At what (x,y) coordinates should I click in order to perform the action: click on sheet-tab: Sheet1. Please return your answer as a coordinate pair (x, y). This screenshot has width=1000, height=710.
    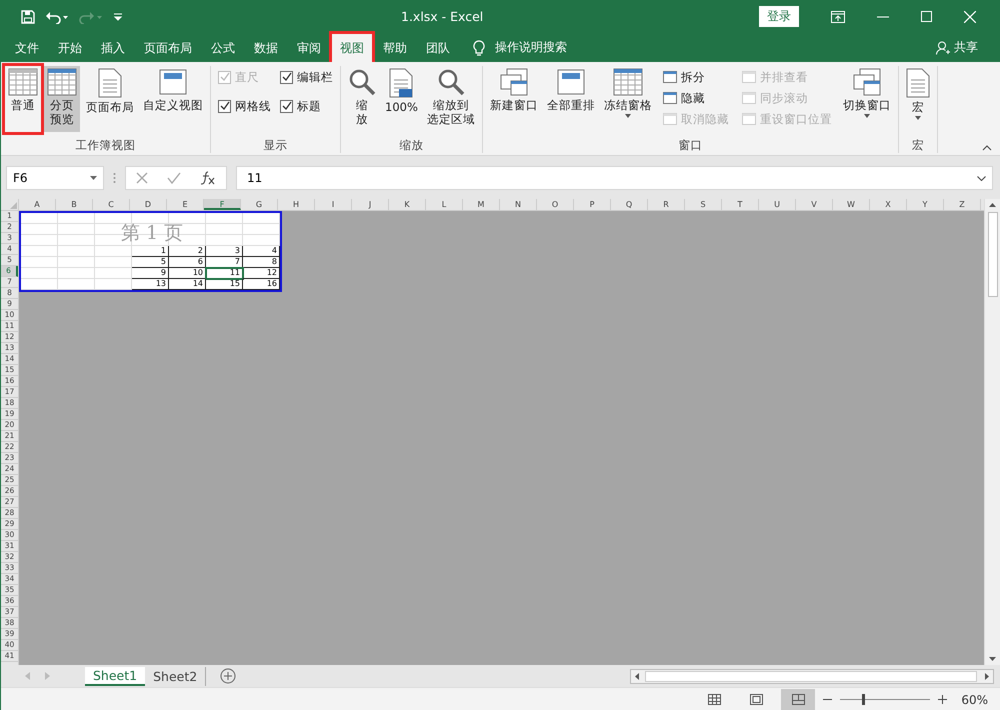
    Looking at the image, I should click on (115, 676).